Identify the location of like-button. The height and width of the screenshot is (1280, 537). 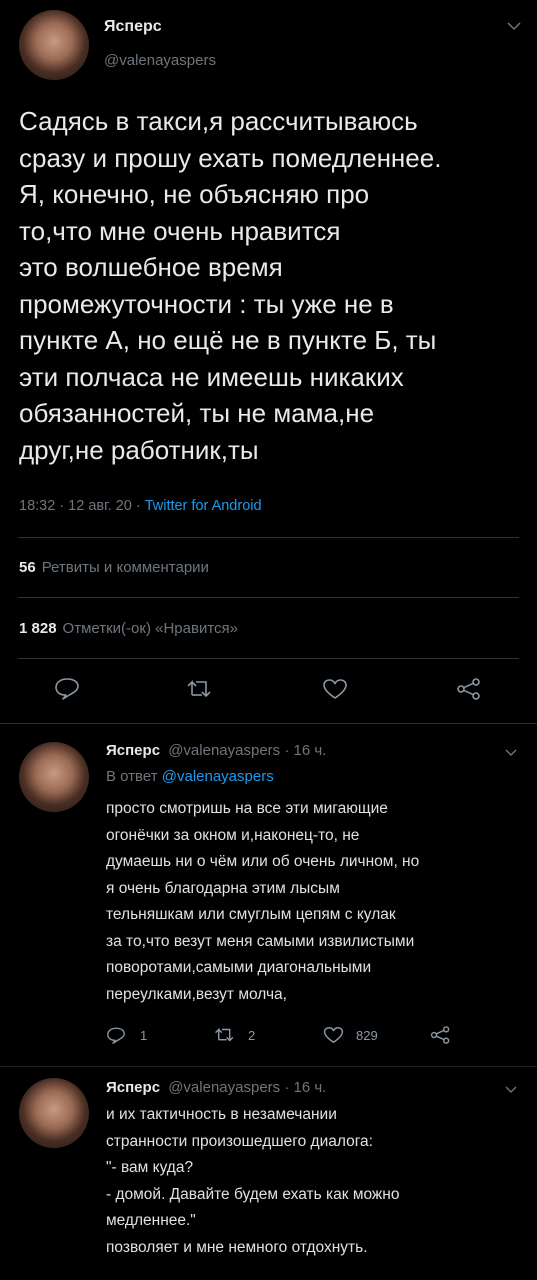
(335, 689).